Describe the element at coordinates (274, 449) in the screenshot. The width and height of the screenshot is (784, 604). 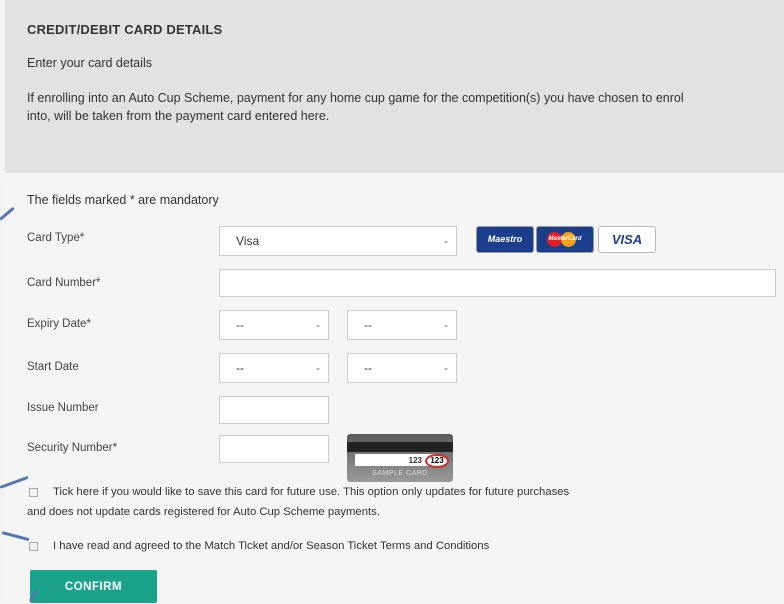
I see `security-number-input` at that location.